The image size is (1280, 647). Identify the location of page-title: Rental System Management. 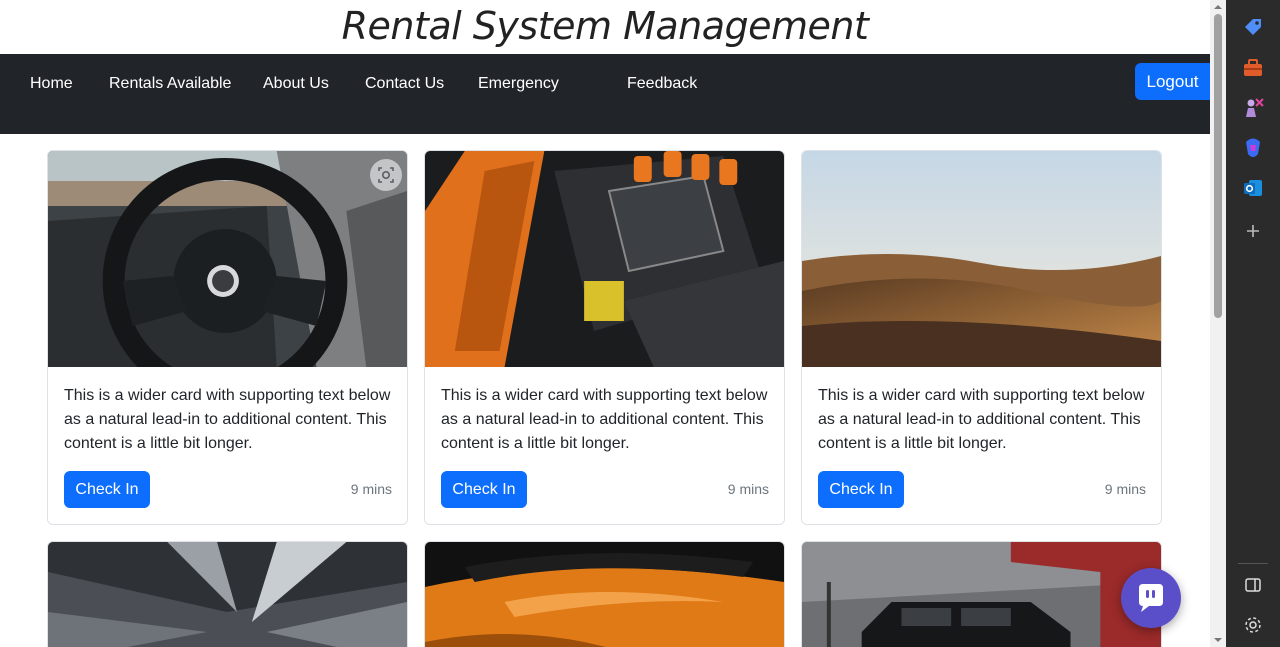
(605, 26).